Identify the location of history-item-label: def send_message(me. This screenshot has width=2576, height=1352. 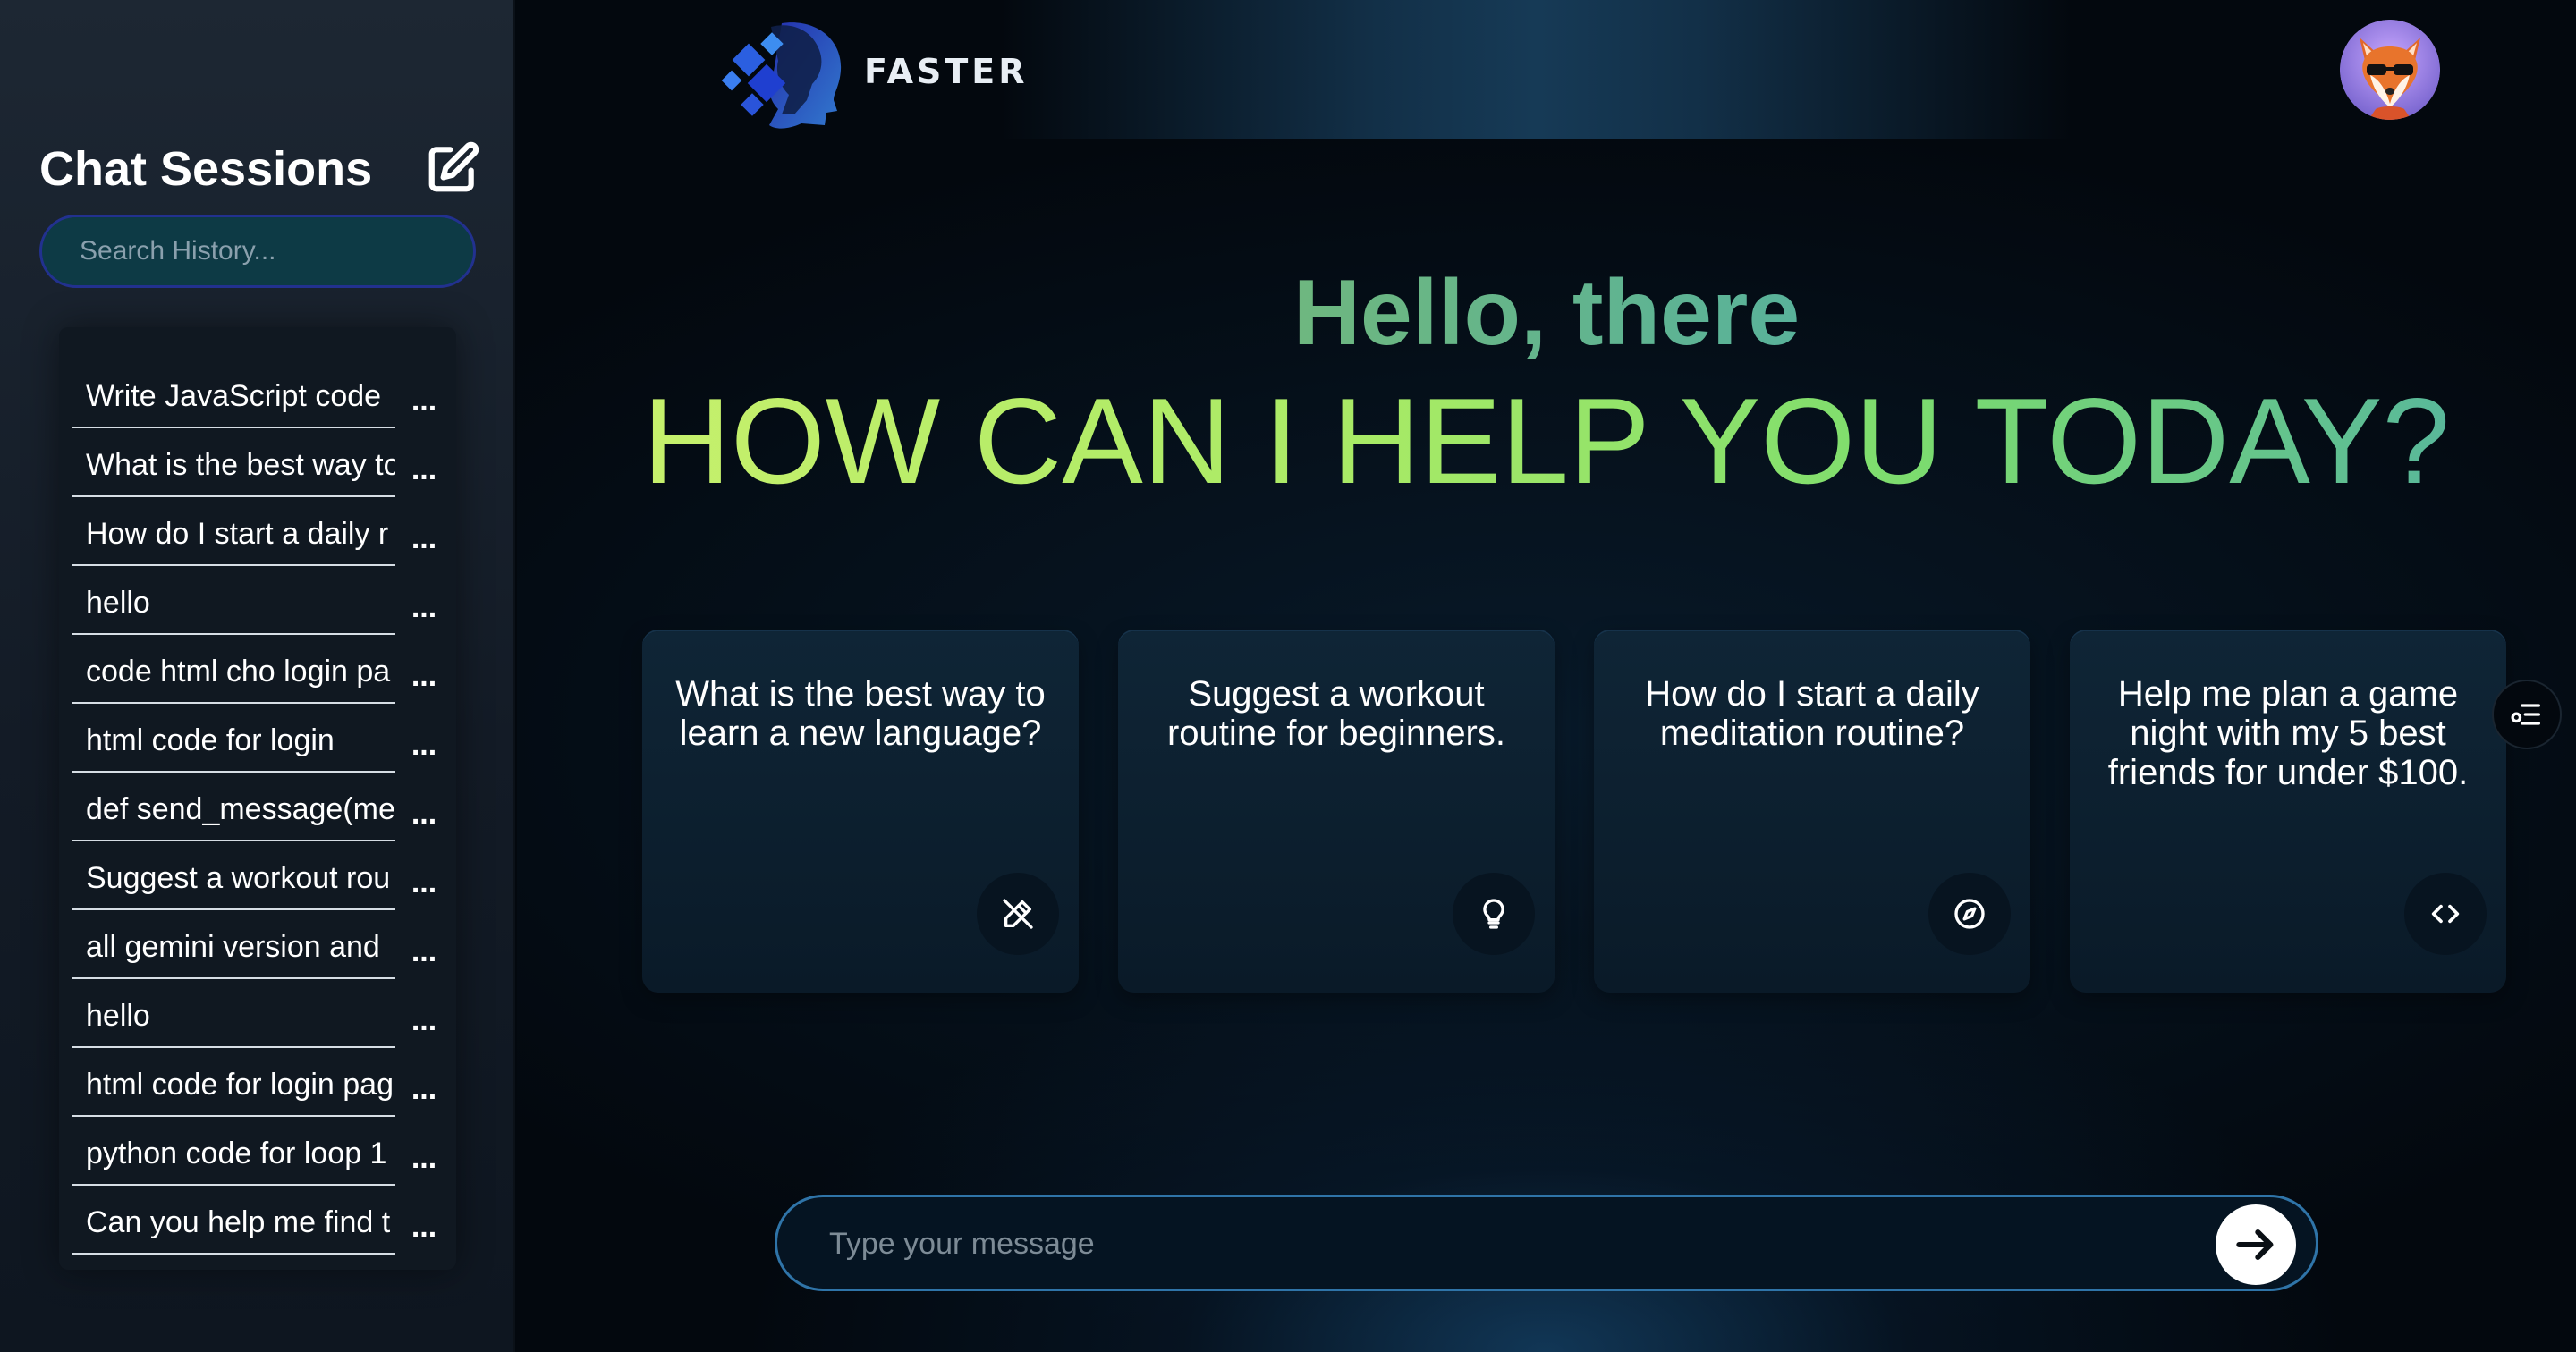
(233, 807).